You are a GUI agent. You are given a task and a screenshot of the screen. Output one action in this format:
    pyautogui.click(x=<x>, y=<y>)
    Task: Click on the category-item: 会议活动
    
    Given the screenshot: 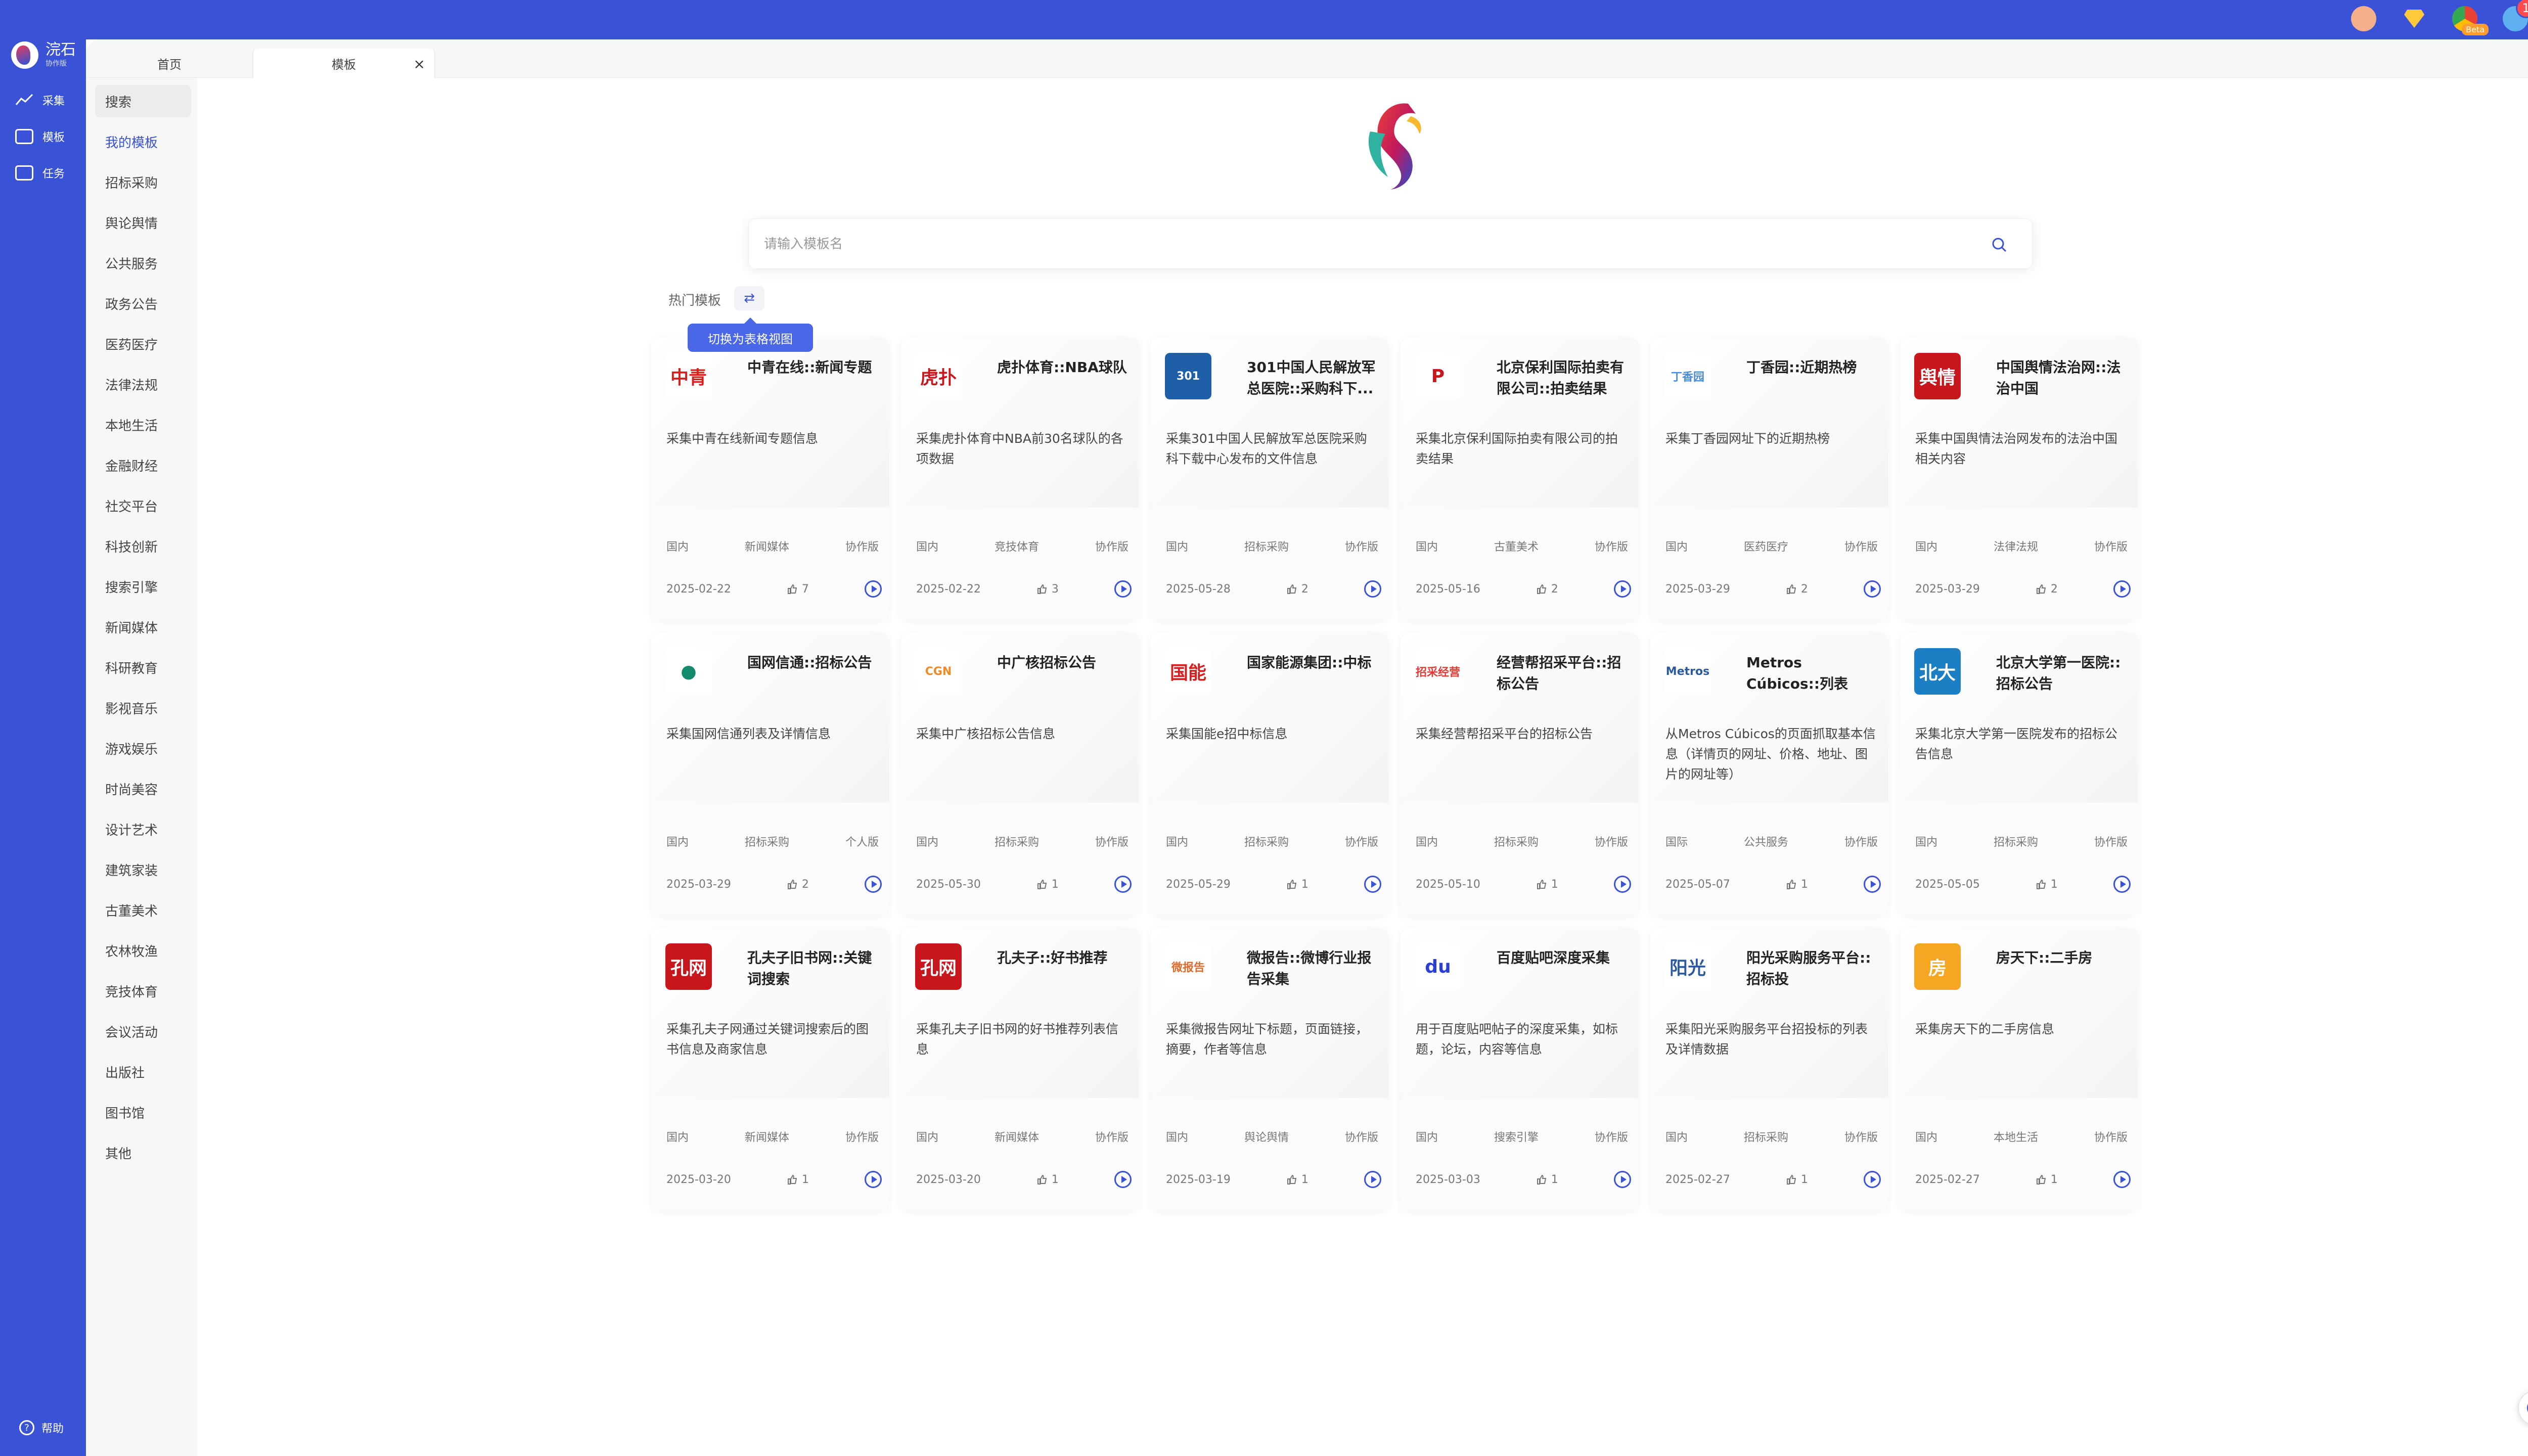 What is the action you would take?
    pyautogui.click(x=143, y=1031)
    